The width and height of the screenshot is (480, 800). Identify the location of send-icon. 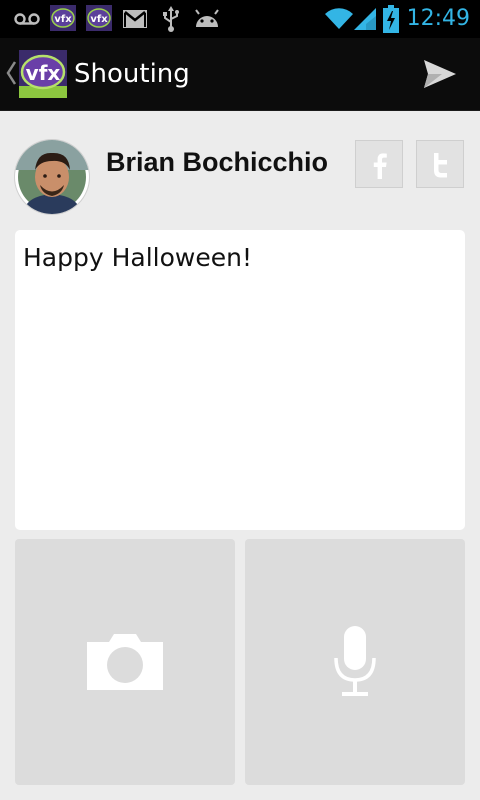
(440, 74).